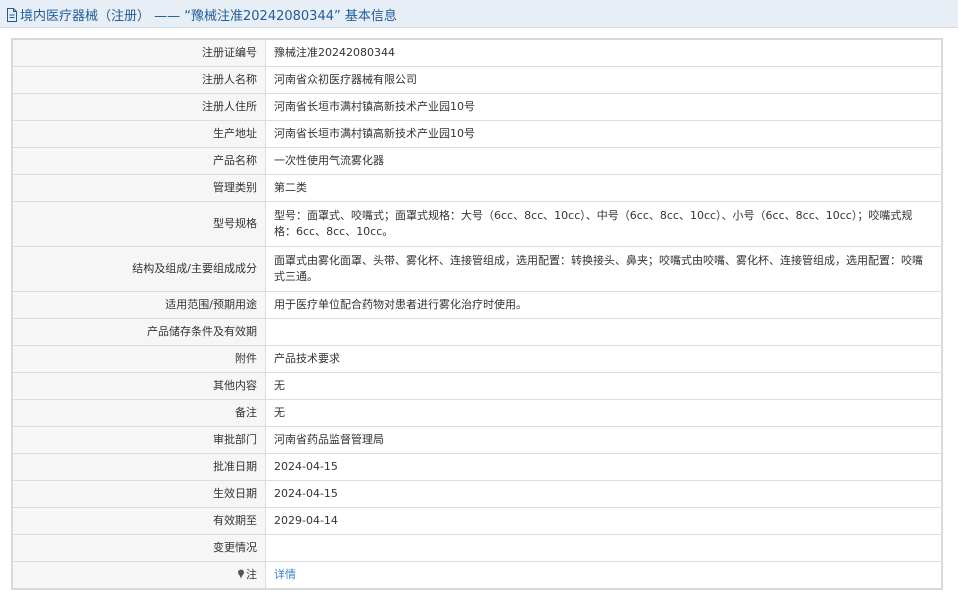  I want to click on table-row: 备注 无, so click(477, 413).